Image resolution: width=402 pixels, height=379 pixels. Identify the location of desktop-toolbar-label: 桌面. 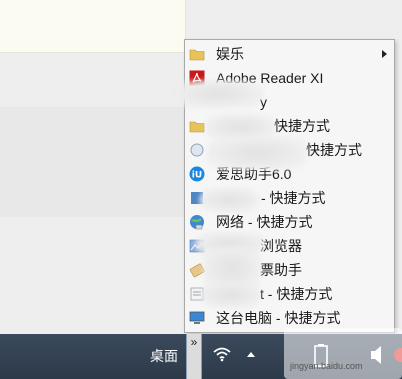
(164, 356).